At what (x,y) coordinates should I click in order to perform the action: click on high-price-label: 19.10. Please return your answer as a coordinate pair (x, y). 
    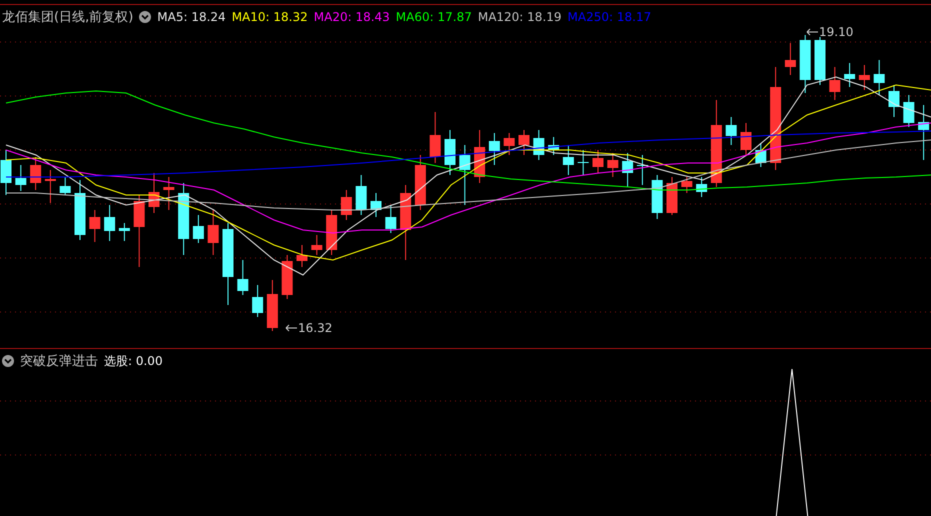
    Looking at the image, I should click on (836, 32).